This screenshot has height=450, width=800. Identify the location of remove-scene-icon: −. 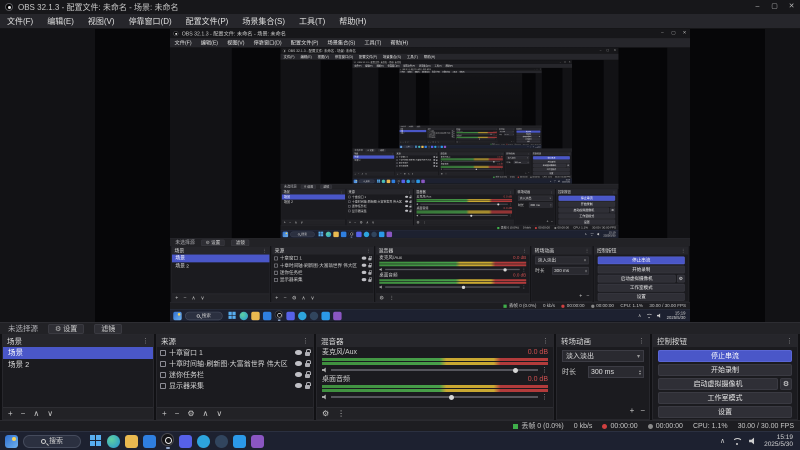
(23, 414).